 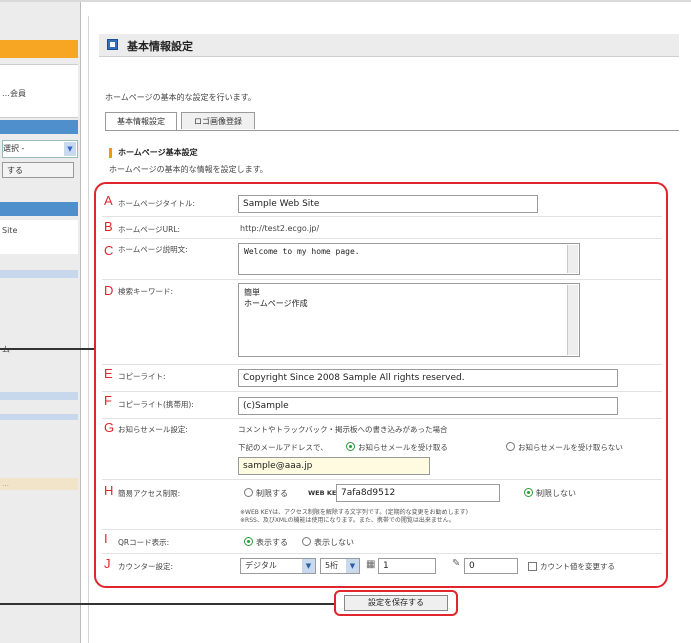 What do you see at coordinates (278, 566) in the screenshot?
I see `counter-type-select: デジタル ▼` at bounding box center [278, 566].